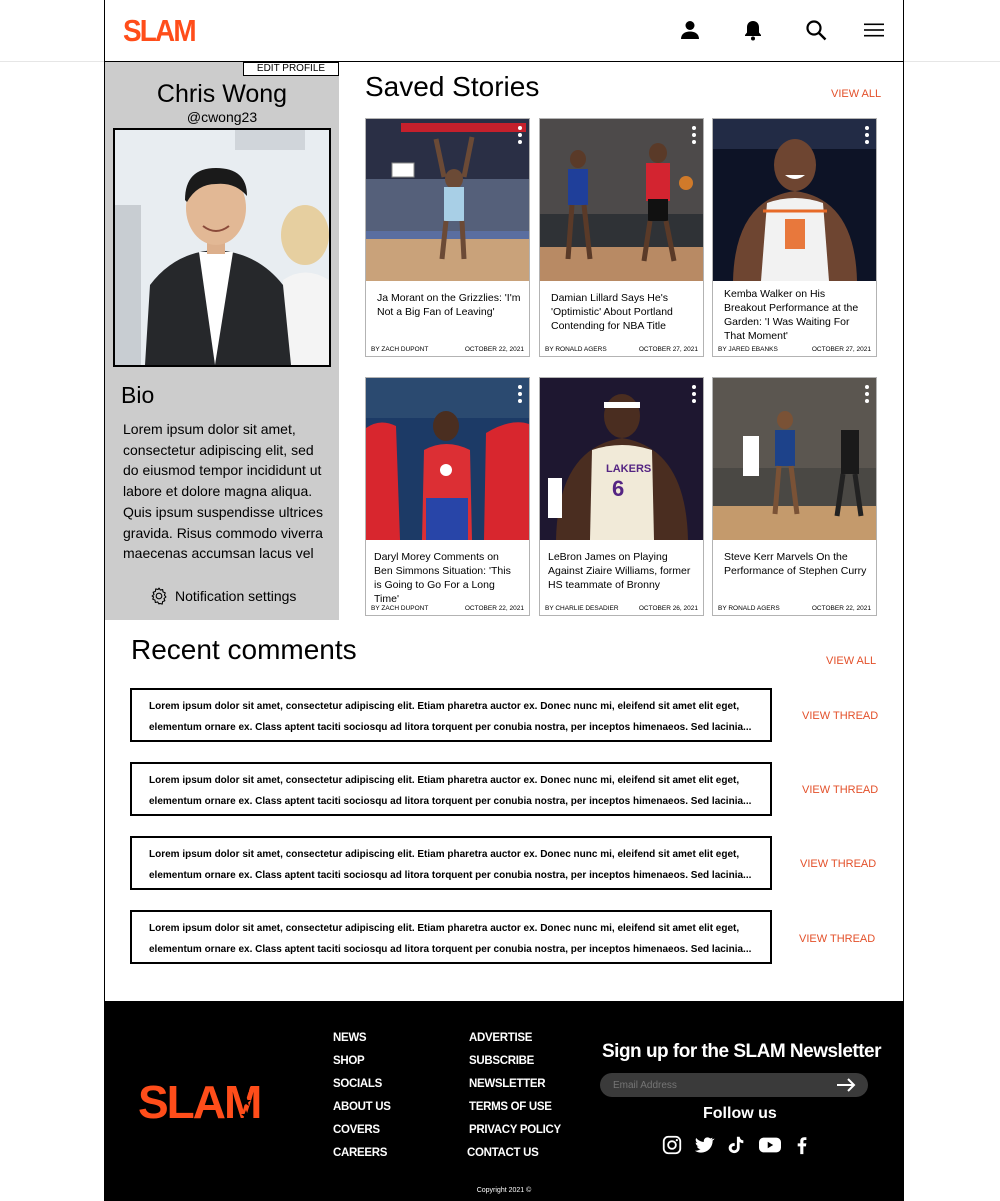 This screenshot has width=1000, height=1201. I want to click on gear-icon, so click(159, 596).